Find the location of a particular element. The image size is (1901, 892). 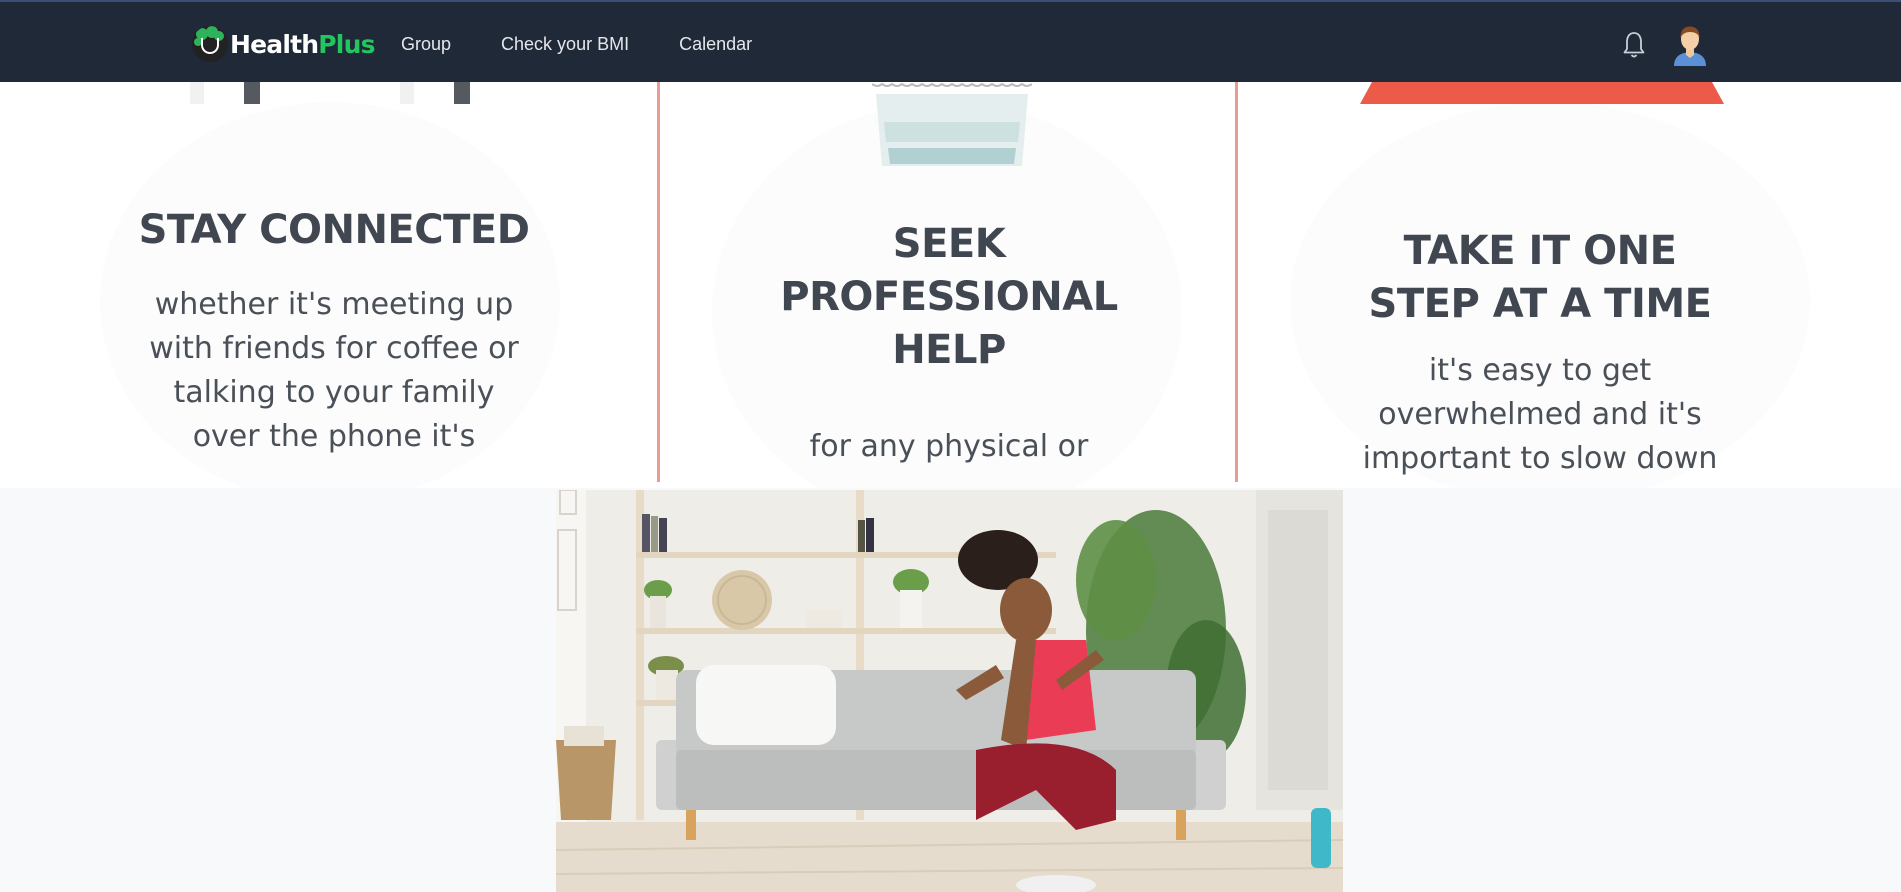

tip-text-line: it's easy to get is located at coordinates (1540, 370).